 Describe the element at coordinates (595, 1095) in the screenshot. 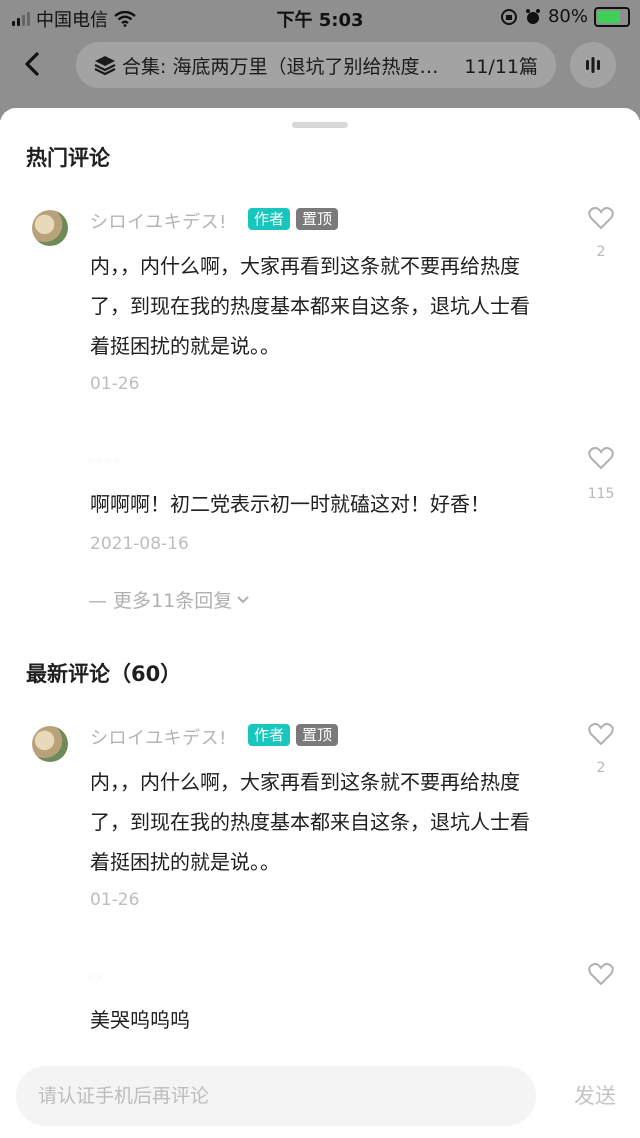

I see `send-button: 发送` at that location.